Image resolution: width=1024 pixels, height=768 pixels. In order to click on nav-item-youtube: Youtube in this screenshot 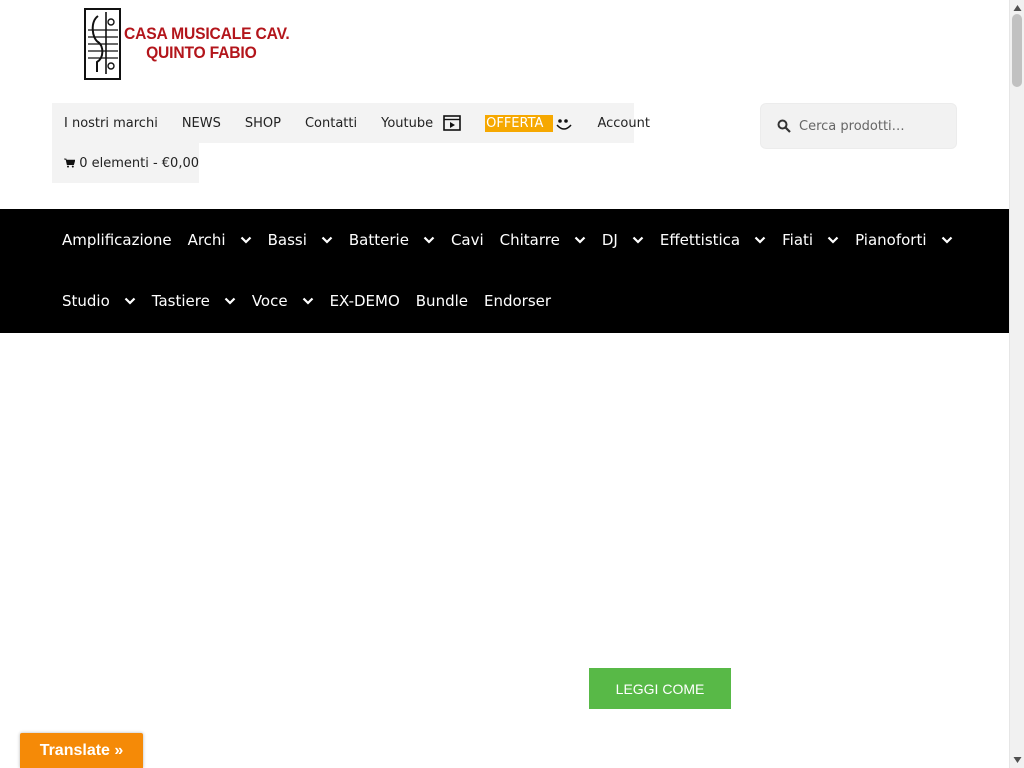, I will do `click(421, 123)`.